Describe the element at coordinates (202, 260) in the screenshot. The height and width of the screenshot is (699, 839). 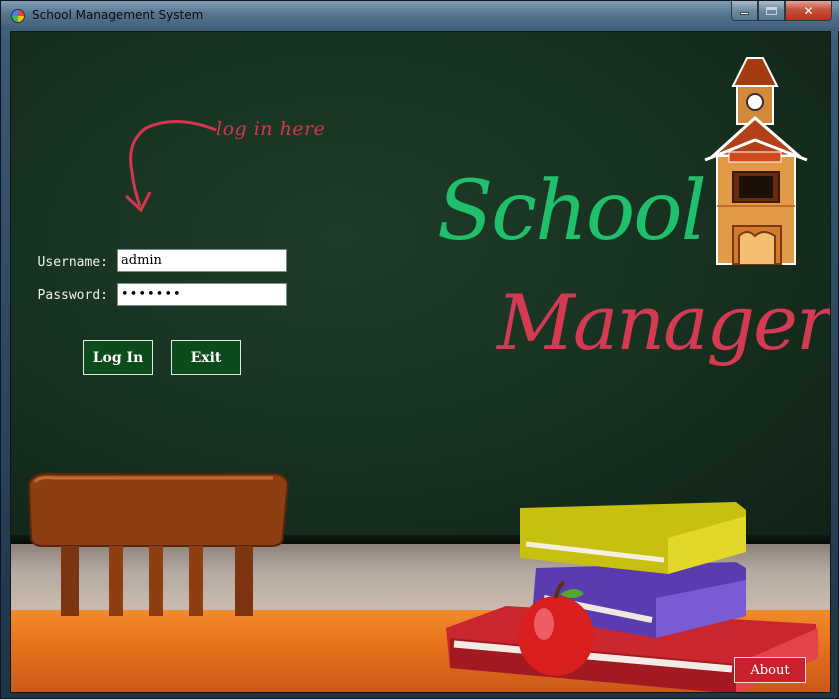
I see `username-input: admin` at that location.